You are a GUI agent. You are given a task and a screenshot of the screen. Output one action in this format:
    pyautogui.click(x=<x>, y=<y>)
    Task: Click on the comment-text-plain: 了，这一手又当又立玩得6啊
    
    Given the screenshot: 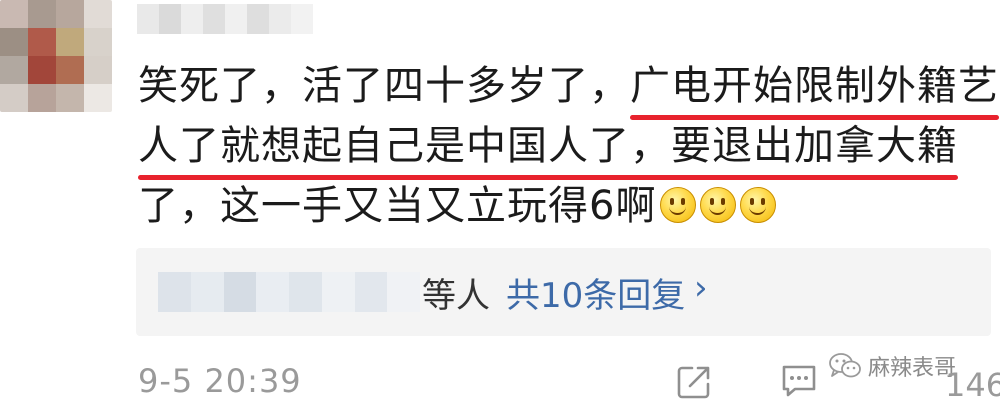 What is the action you would take?
    pyautogui.click(x=397, y=206)
    